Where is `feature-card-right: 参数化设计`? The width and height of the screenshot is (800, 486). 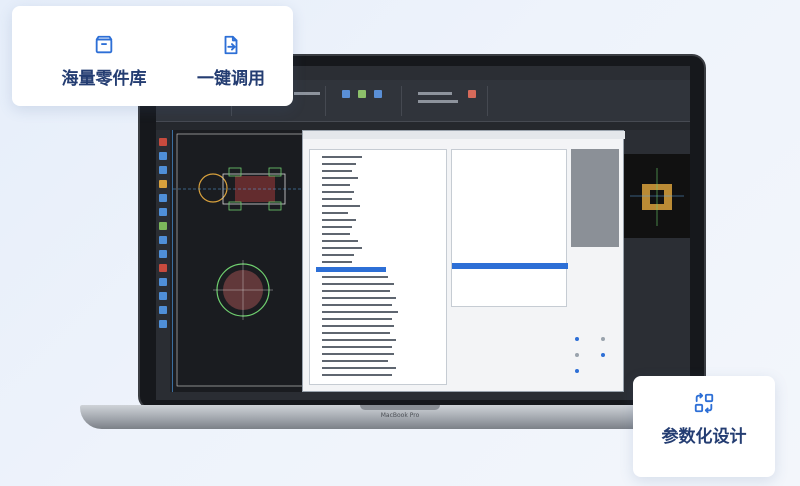 feature-card-right: 参数化设计 is located at coordinates (704, 426).